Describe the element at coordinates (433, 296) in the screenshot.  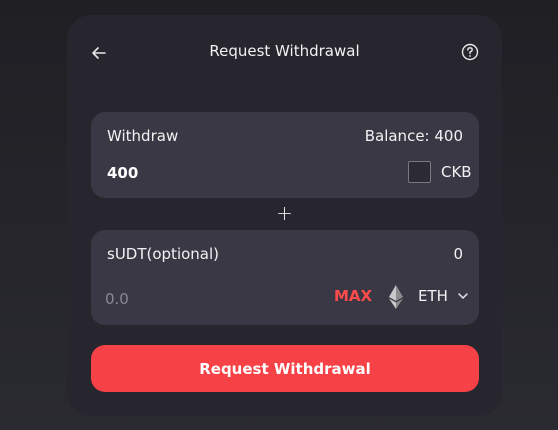
I see `eth-token-label: ETH` at that location.